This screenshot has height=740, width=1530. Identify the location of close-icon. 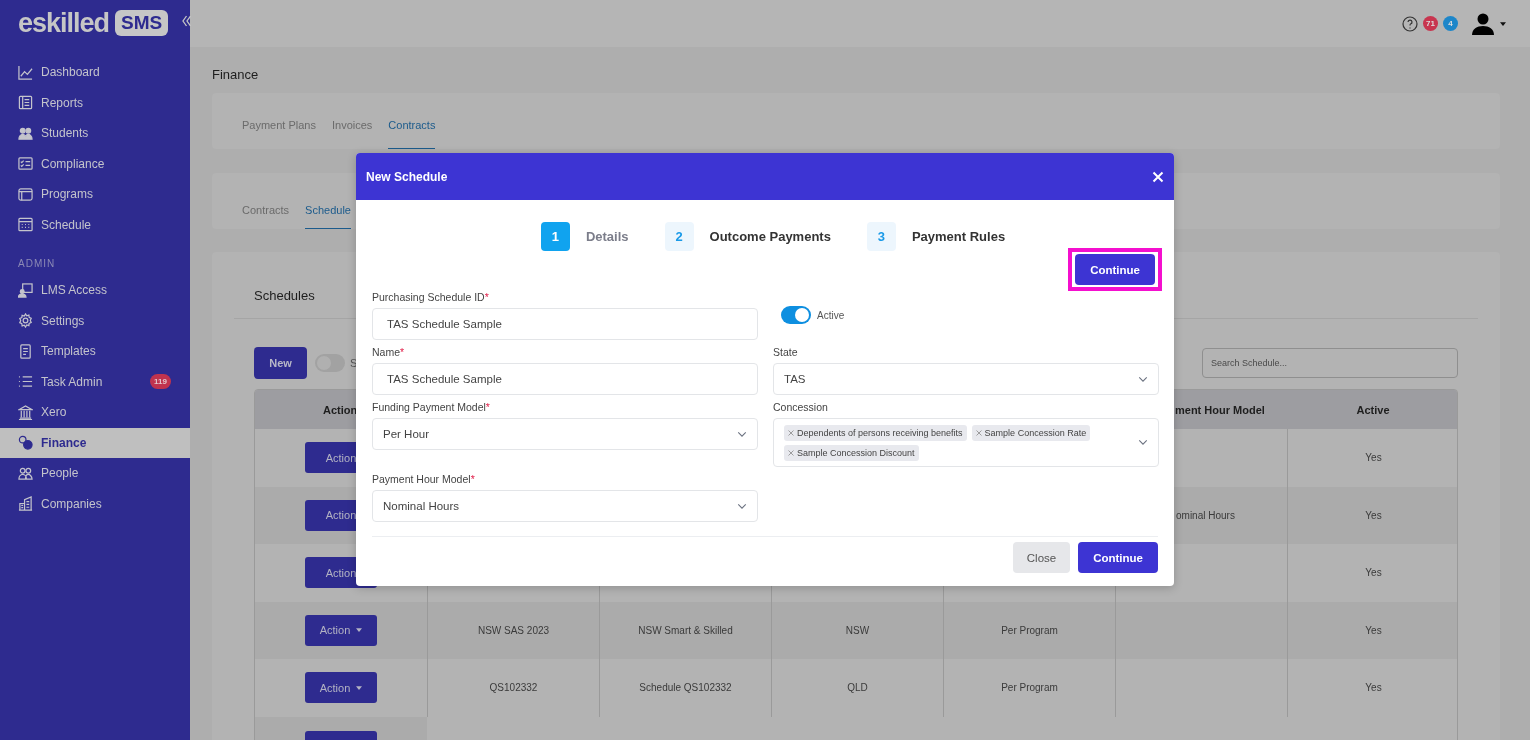
(1158, 176).